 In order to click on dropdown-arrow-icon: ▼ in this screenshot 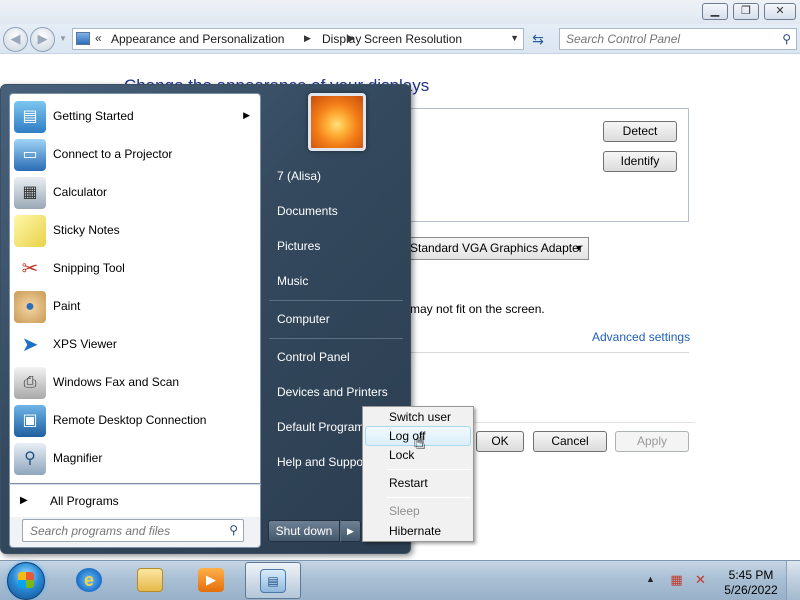, I will do `click(578, 248)`.